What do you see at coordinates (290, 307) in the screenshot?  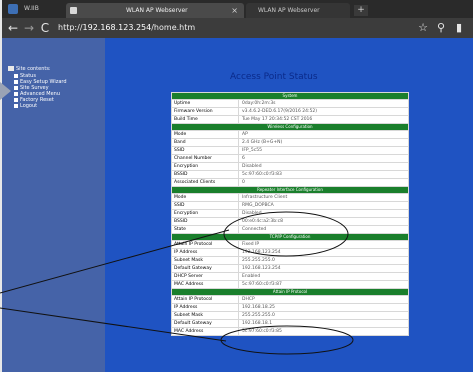 I see `table-row: IP Address 192.168.18.25` at bounding box center [290, 307].